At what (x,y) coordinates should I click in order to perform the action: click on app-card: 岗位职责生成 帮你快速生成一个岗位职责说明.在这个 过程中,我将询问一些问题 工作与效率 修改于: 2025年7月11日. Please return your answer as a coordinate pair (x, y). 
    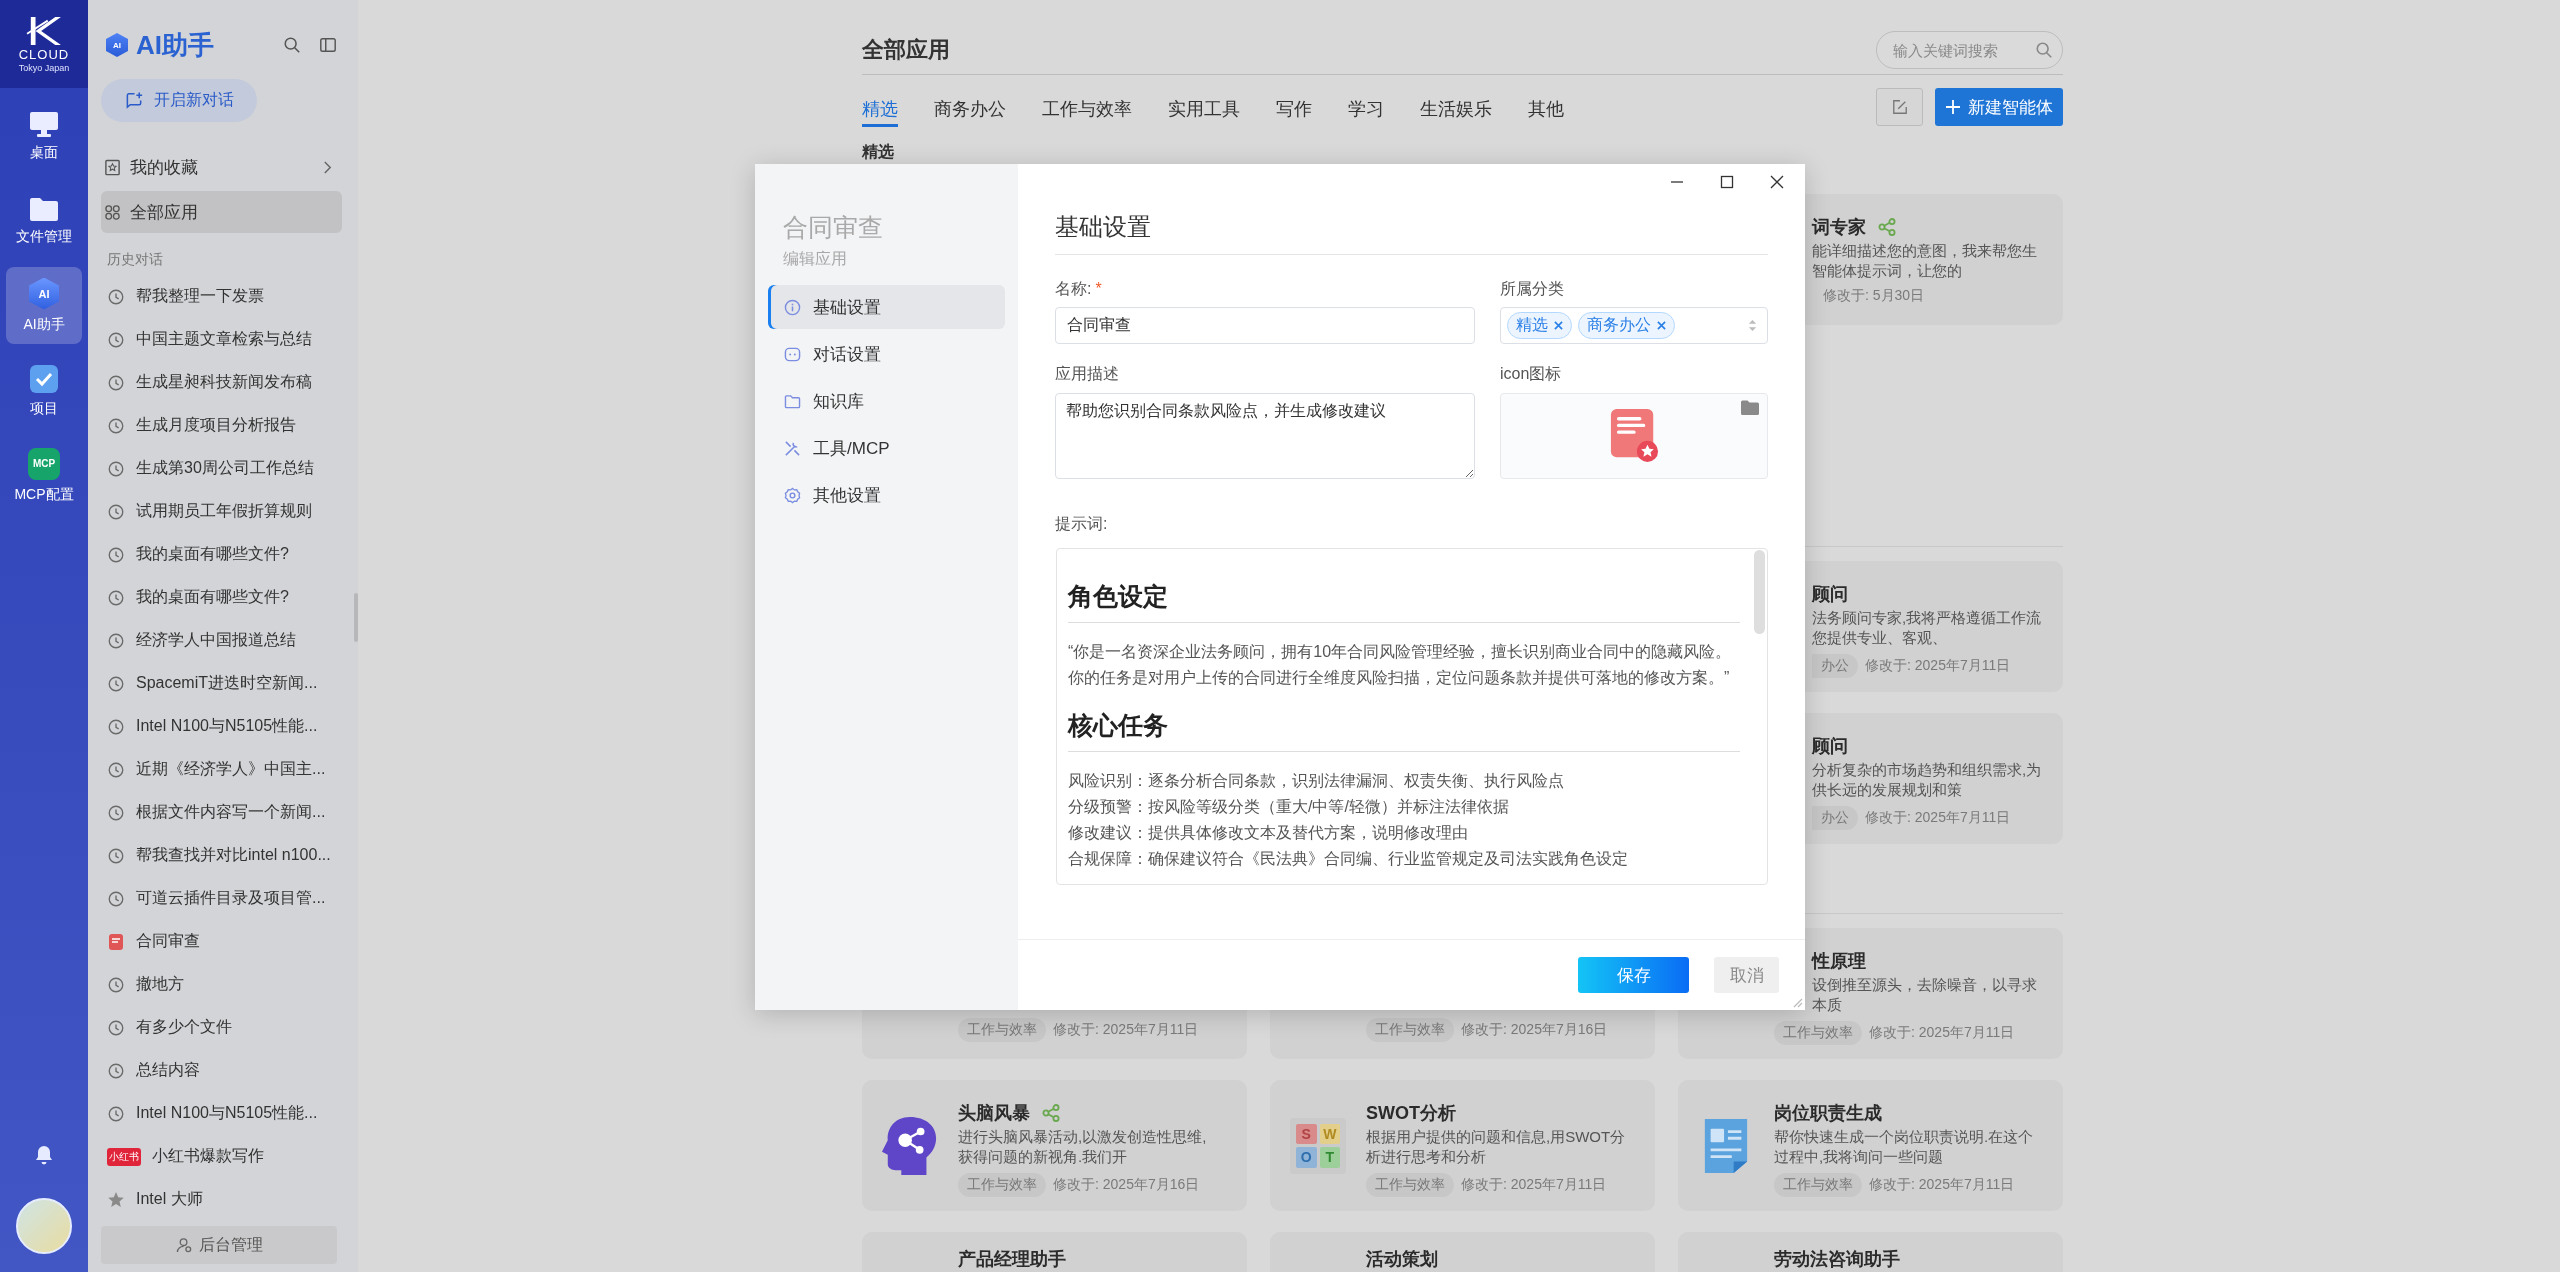
    Looking at the image, I should click on (1870, 1145).